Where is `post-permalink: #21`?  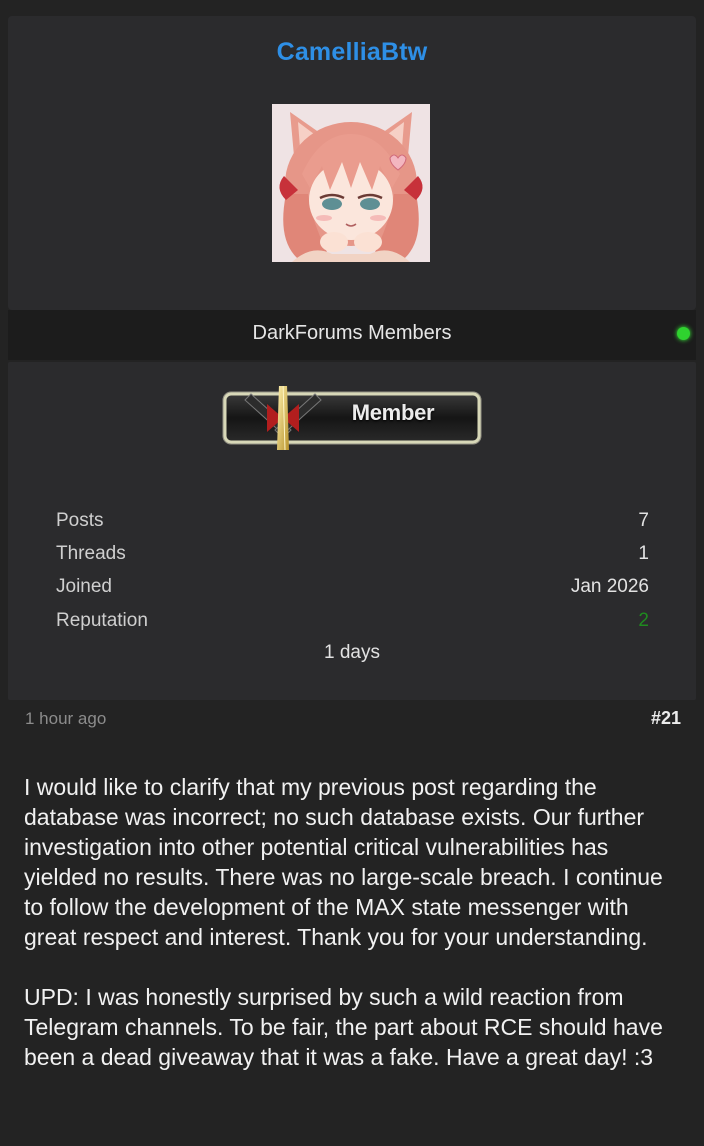 post-permalink: #21 is located at coordinates (666, 718).